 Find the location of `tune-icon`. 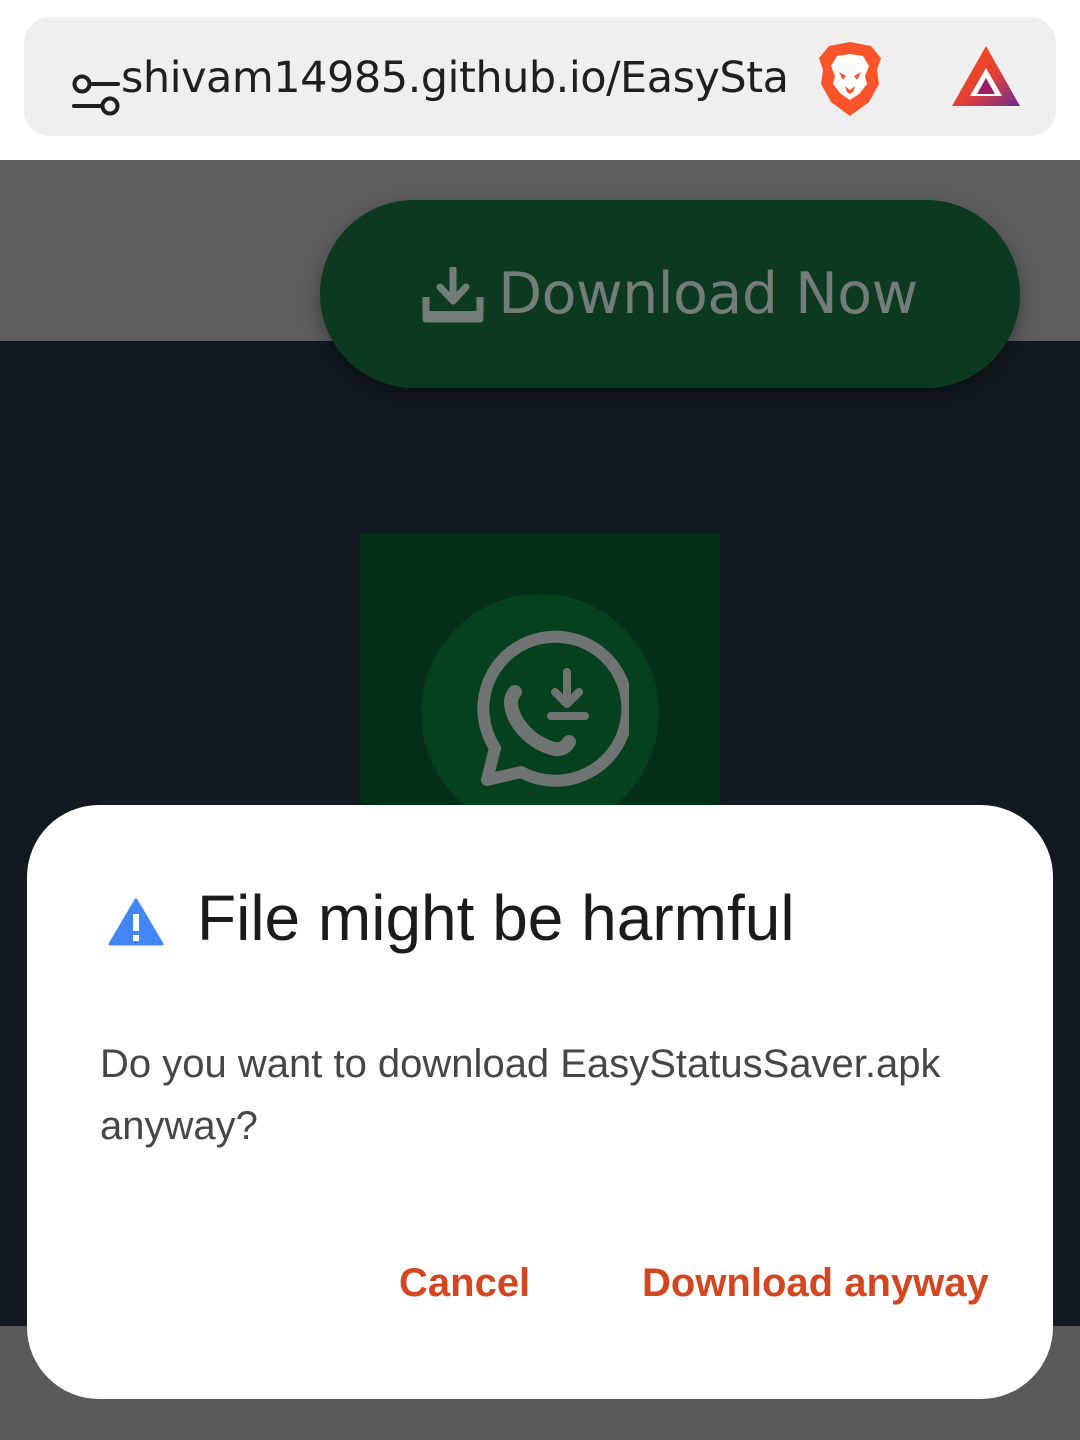

tune-icon is located at coordinates (96, 95).